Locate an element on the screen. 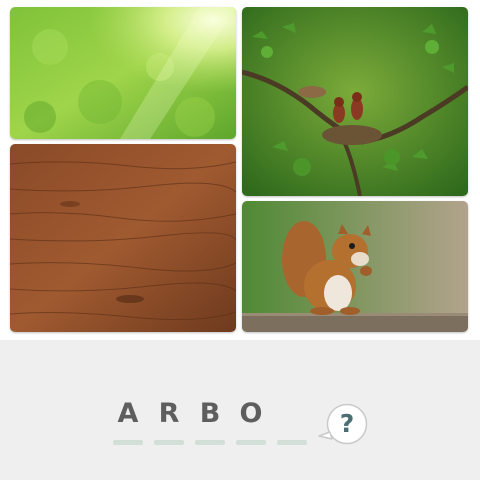 The height and width of the screenshot is (480, 480). answer-row: A R B O is located at coordinates (213, 423).